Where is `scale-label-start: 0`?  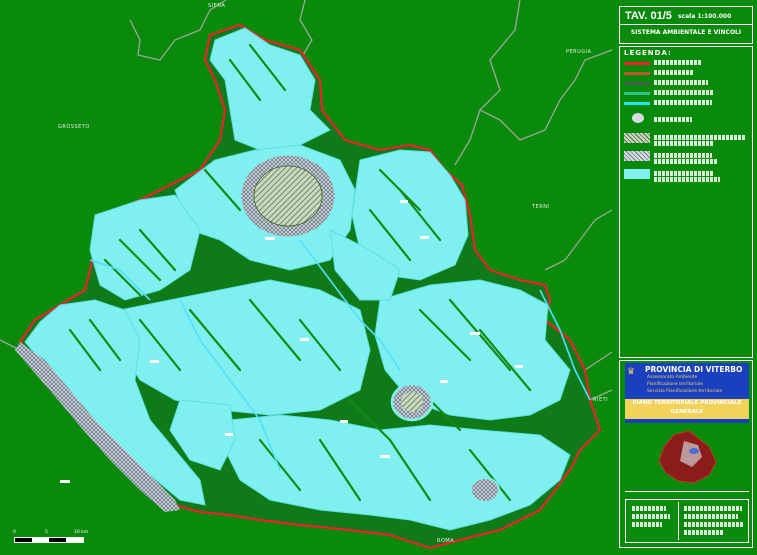
scale-label-start: 0 is located at coordinates (14, 532).